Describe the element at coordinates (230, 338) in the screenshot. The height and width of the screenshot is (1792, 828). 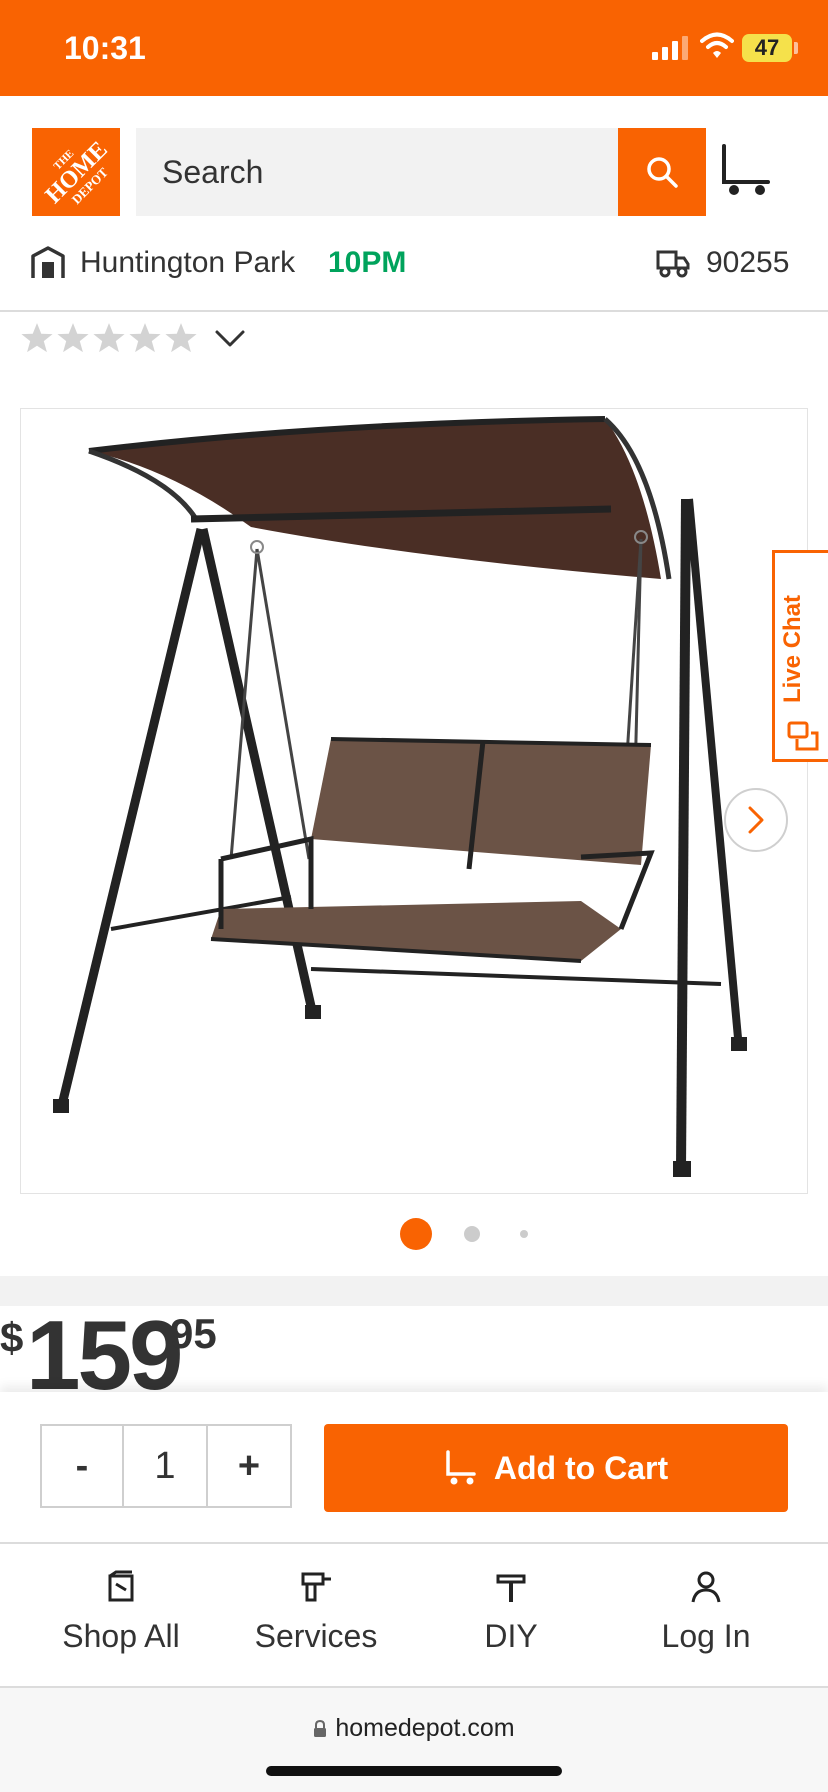
I see `chevron-down-icon` at that location.